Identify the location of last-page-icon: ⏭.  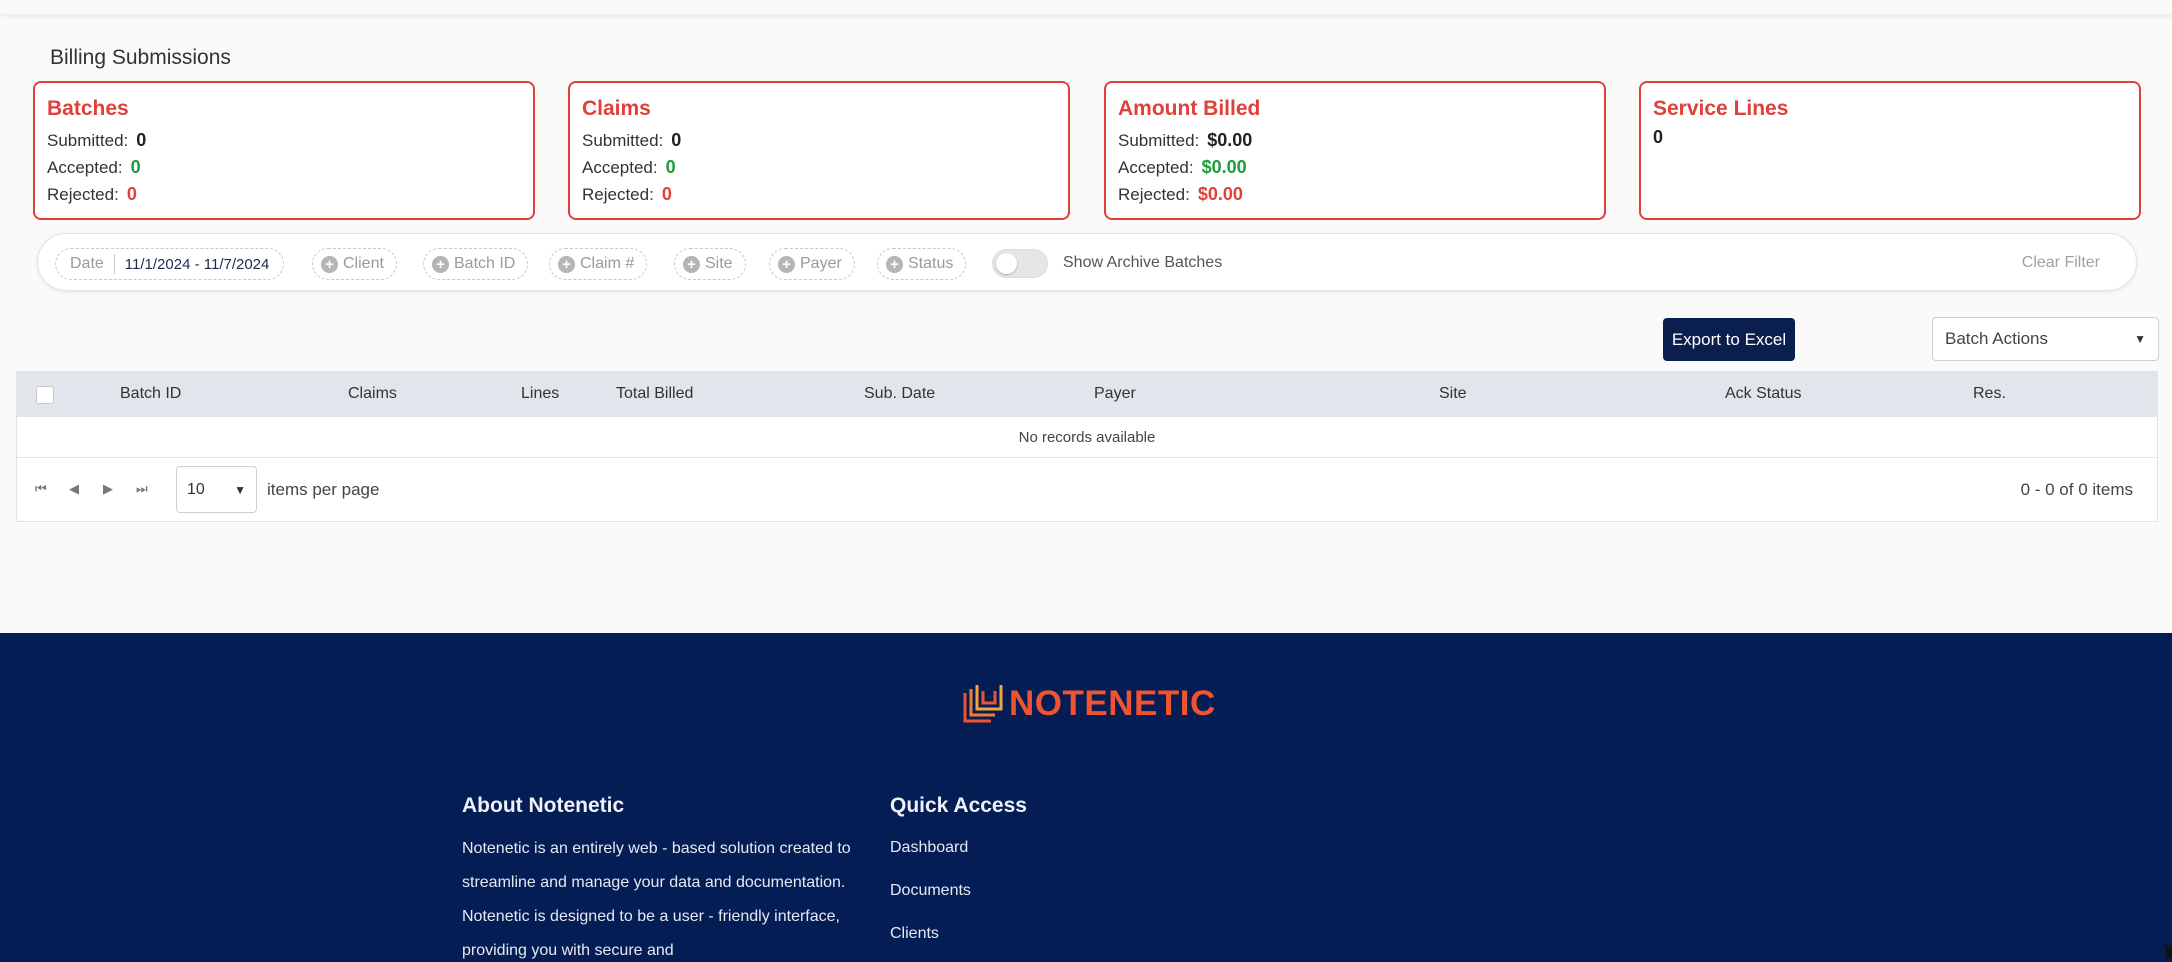
(142, 489).